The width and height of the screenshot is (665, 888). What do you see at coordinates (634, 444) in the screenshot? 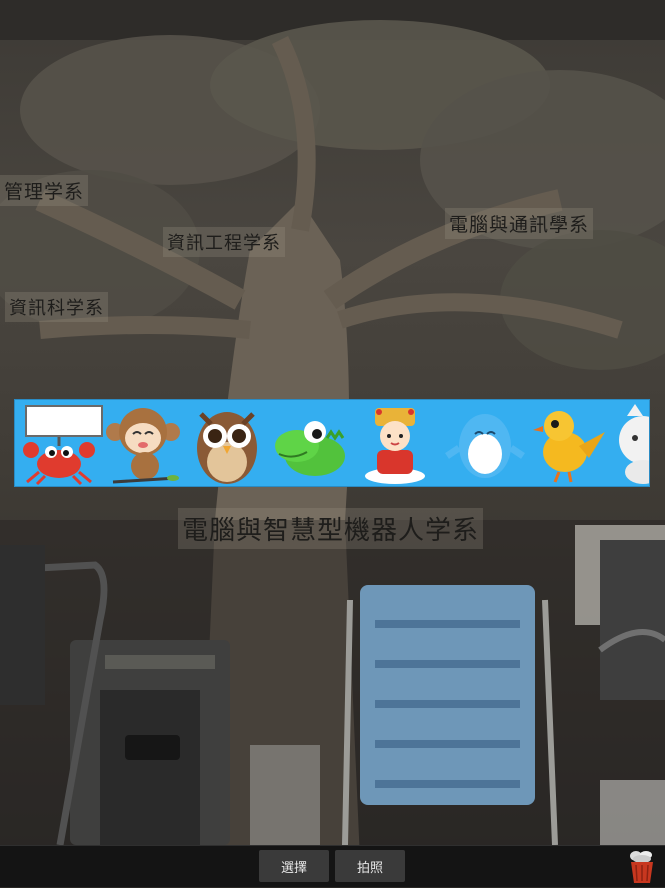
I see `cat-icon` at bounding box center [634, 444].